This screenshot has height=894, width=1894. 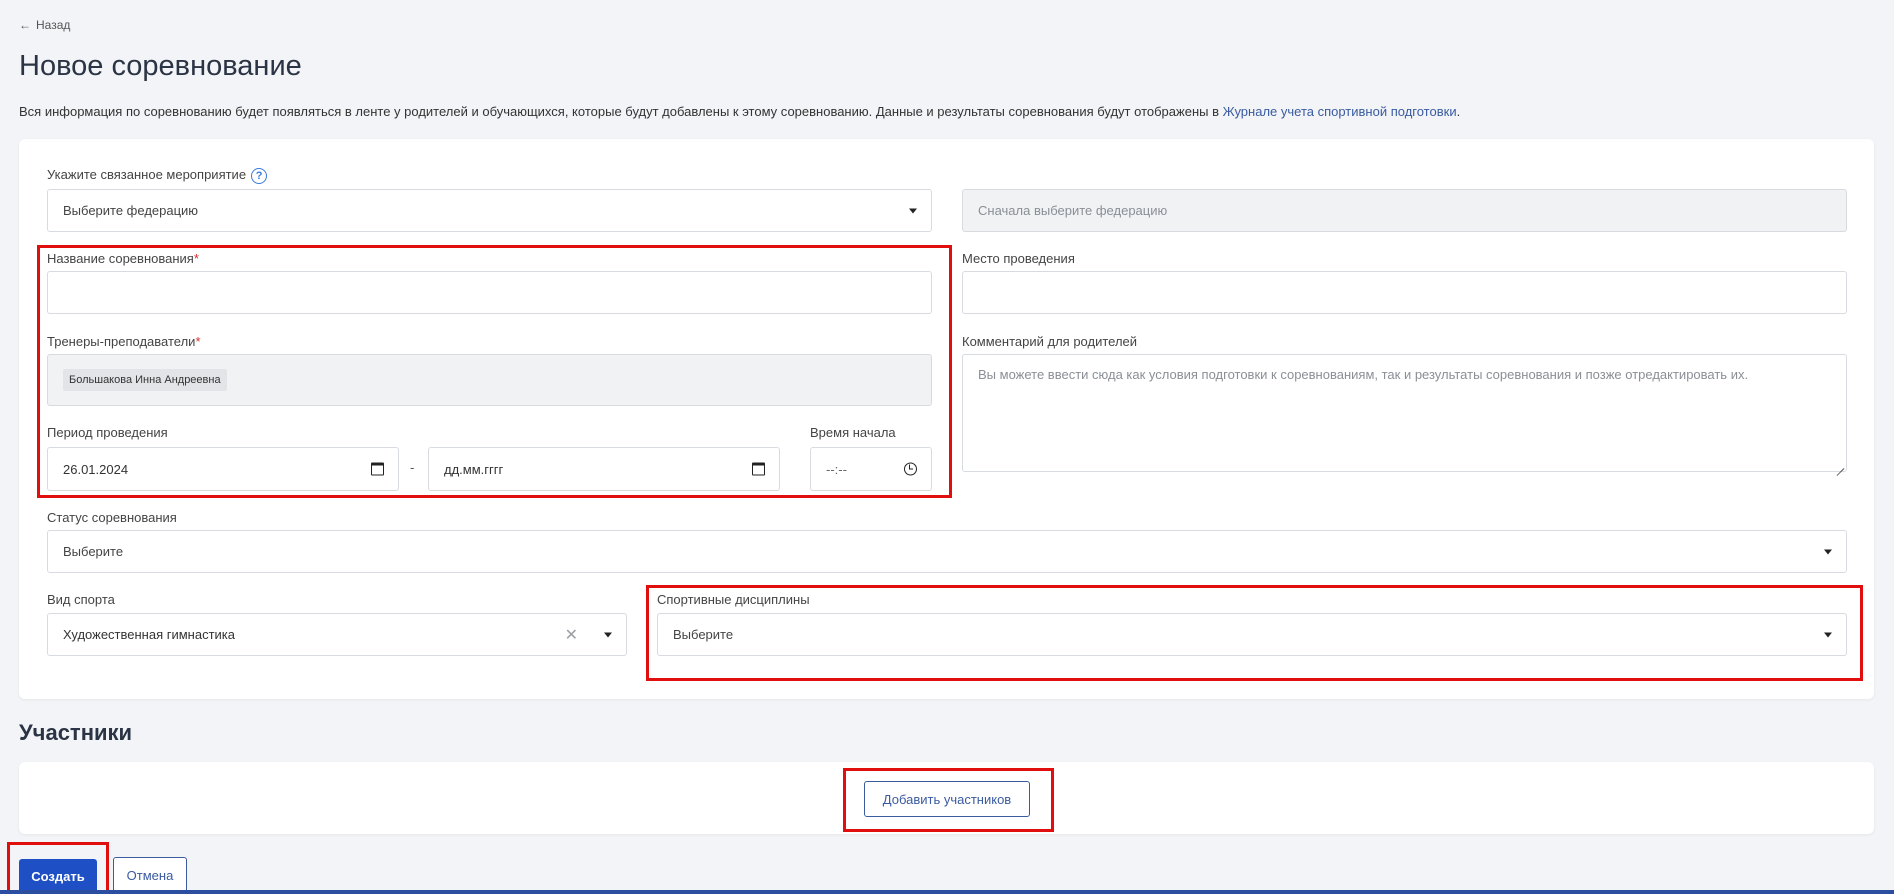 I want to click on trainers-field: Большакова Инна Андреевна, so click(x=489, y=380).